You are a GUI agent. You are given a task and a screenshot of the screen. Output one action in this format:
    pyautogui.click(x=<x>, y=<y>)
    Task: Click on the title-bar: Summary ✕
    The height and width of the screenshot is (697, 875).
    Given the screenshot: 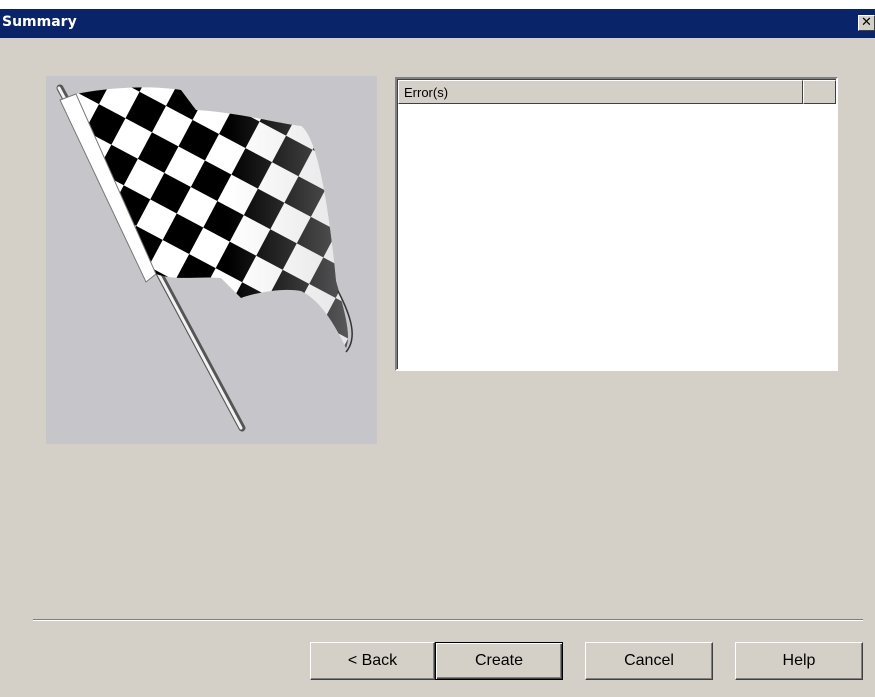 What is the action you would take?
    pyautogui.click(x=437, y=23)
    